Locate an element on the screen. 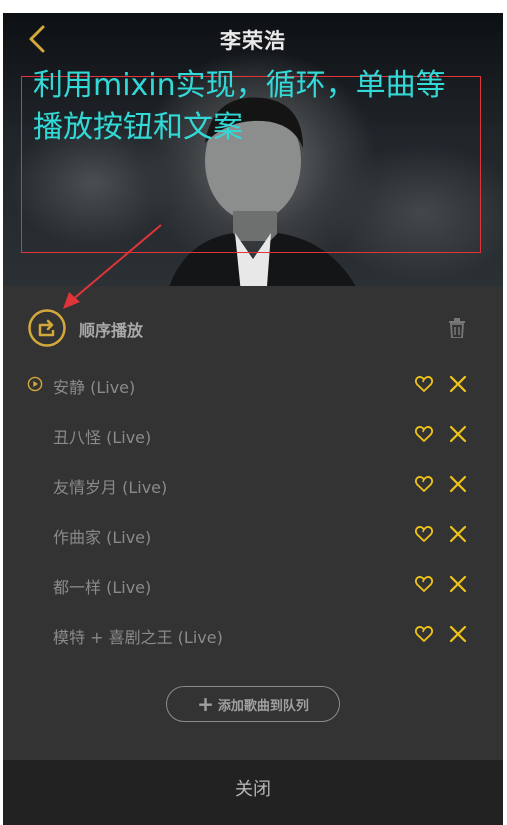  song-row: 作曲家 (Live) is located at coordinates (253, 534).